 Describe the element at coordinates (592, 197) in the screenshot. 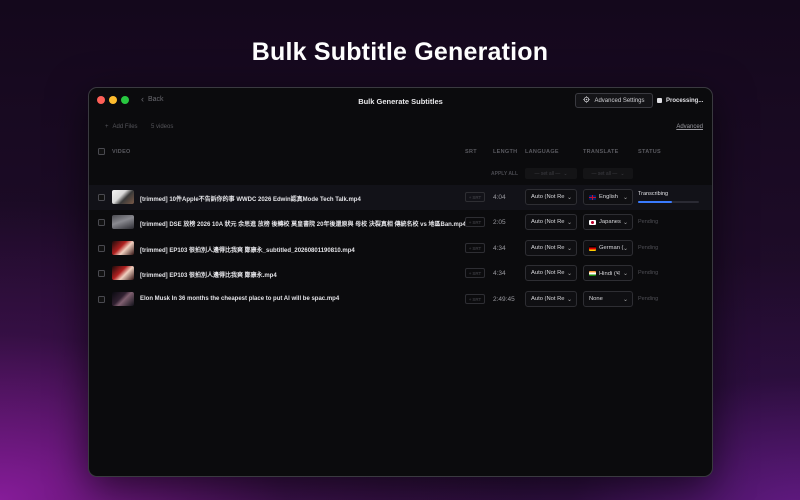

I see `uk-flag-icon` at that location.